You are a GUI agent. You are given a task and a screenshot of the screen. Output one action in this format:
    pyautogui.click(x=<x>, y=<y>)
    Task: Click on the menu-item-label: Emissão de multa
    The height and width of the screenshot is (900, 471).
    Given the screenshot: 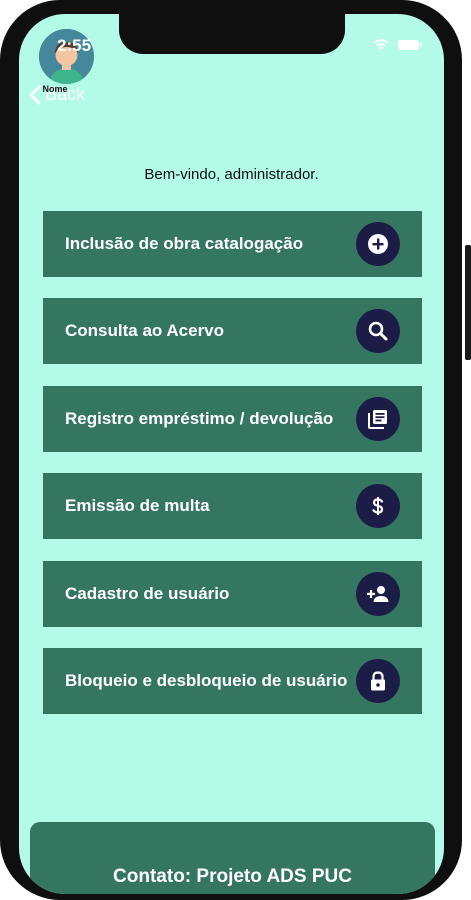 What is the action you would take?
    pyautogui.click(x=137, y=505)
    